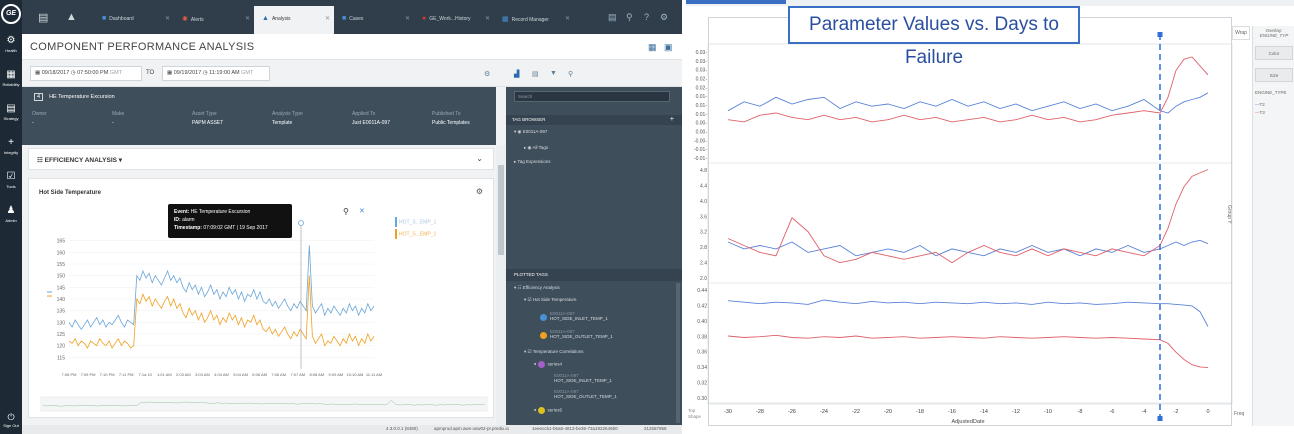 The height and width of the screenshot is (434, 1294). Describe the element at coordinates (856, 412) in the screenshot. I see `x-tick-label: -22` at that location.